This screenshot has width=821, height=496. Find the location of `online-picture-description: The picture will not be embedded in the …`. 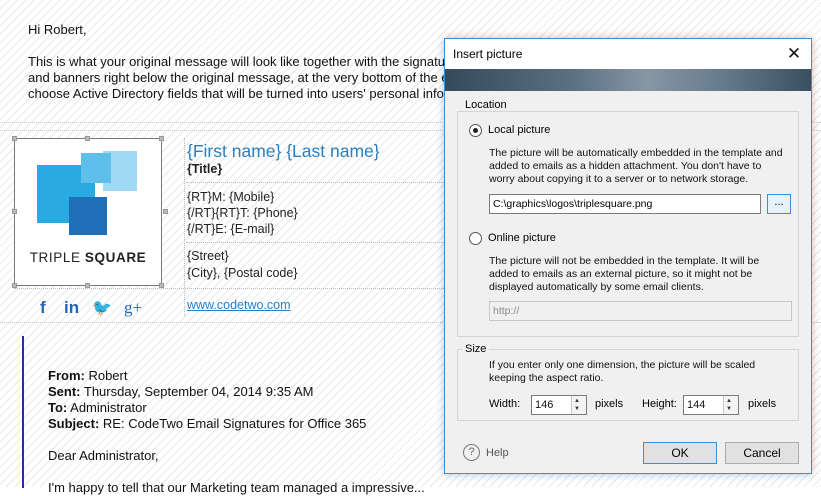

online-picture-description: The picture will not be embedded in the … is located at coordinates (624, 274).